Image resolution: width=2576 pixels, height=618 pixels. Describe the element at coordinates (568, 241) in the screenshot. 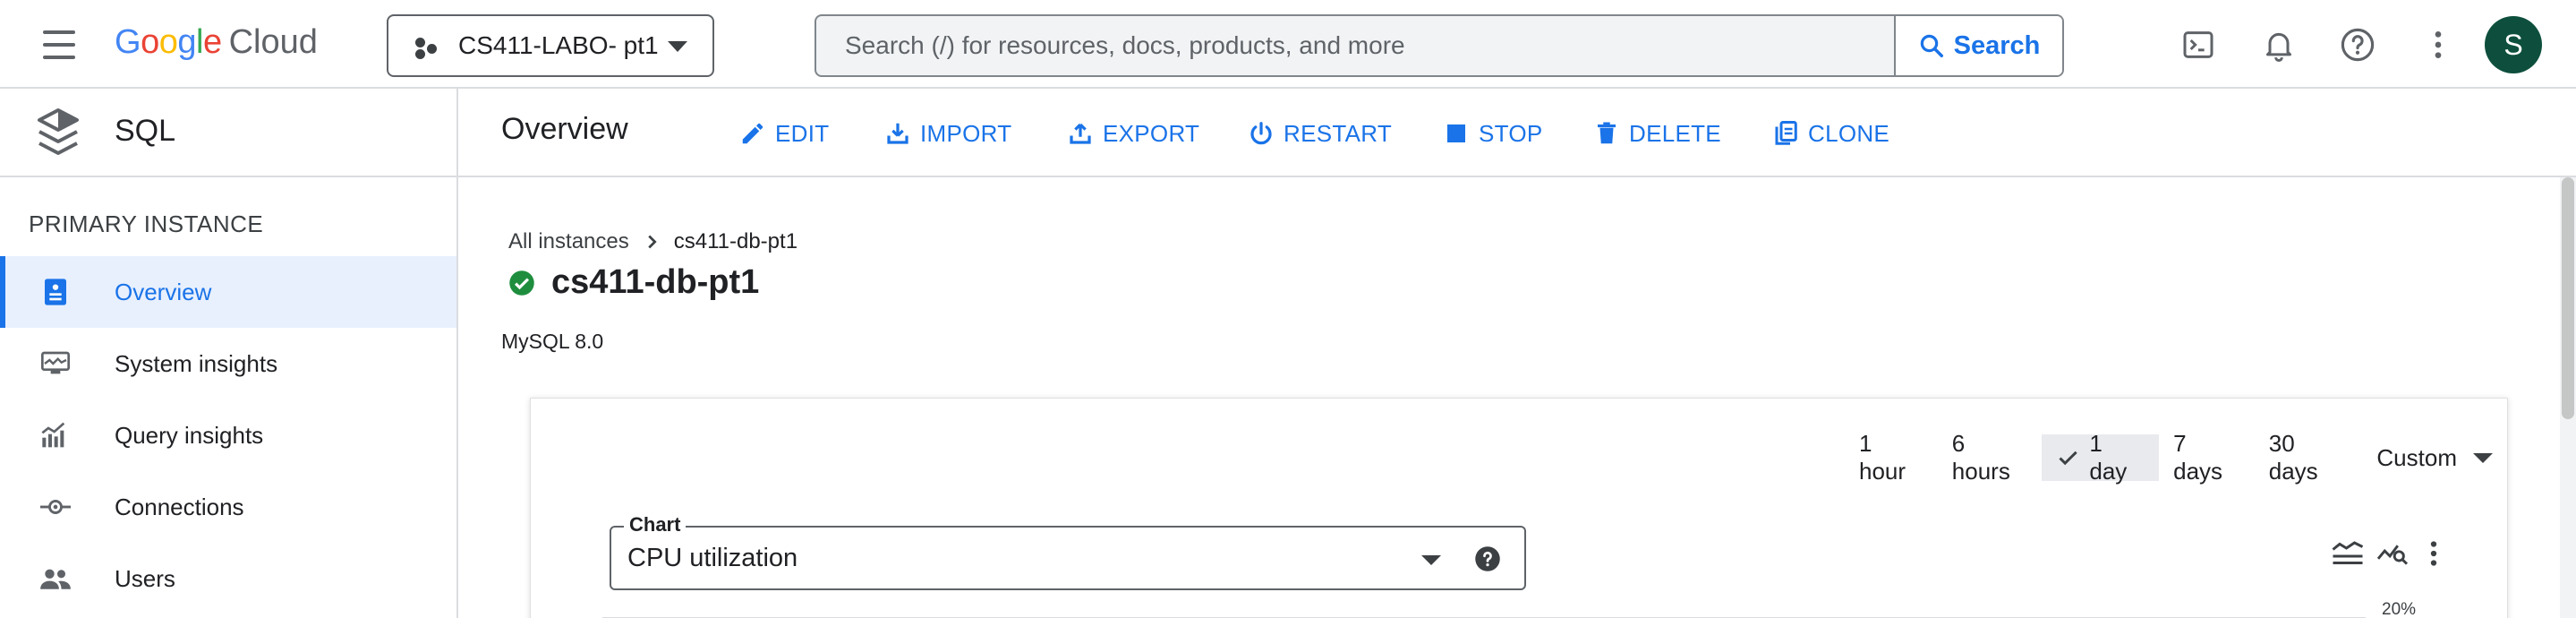

I see `breadcrumb-all-instances: All instances` at that location.